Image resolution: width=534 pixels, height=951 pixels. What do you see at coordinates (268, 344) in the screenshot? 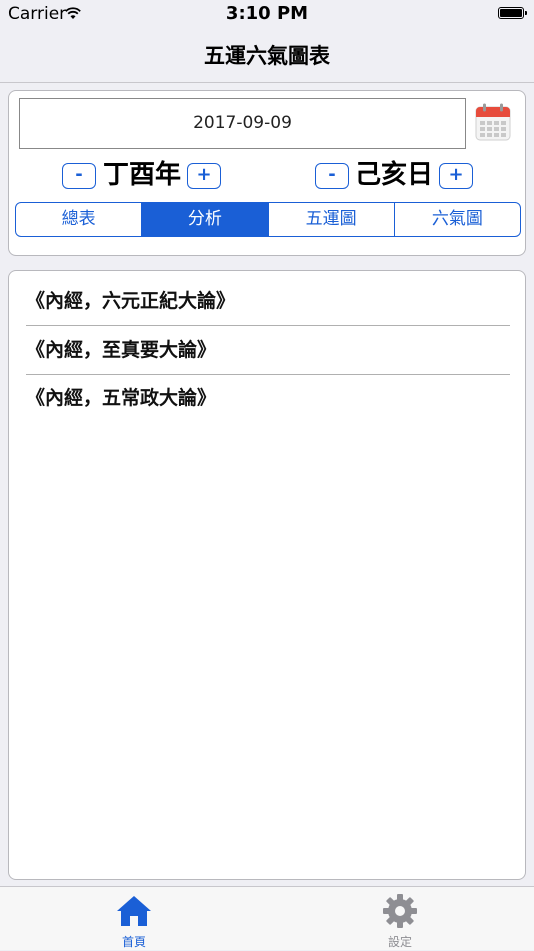
I see `list-item: 《內經，至真要大論》` at bounding box center [268, 344].